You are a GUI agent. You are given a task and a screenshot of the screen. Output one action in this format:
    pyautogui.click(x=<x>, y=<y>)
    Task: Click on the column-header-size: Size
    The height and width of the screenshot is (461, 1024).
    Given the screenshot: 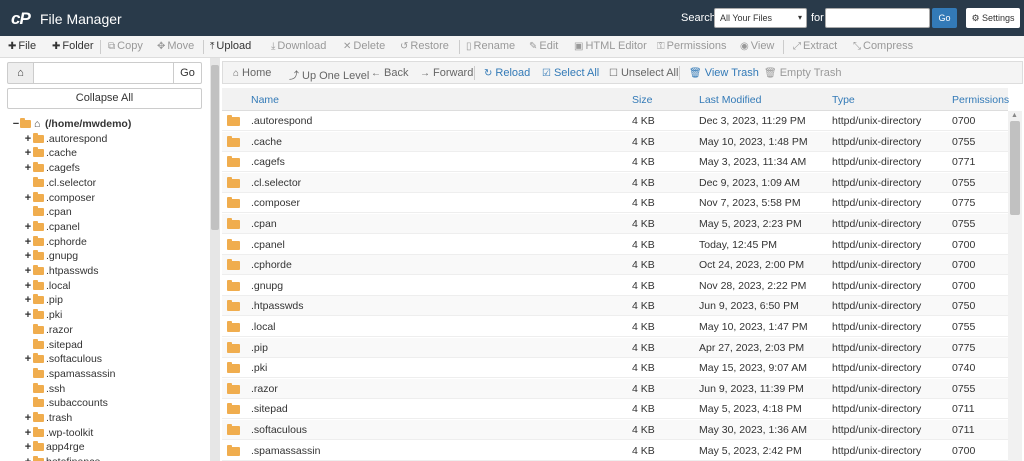 What is the action you would take?
    pyautogui.click(x=642, y=100)
    